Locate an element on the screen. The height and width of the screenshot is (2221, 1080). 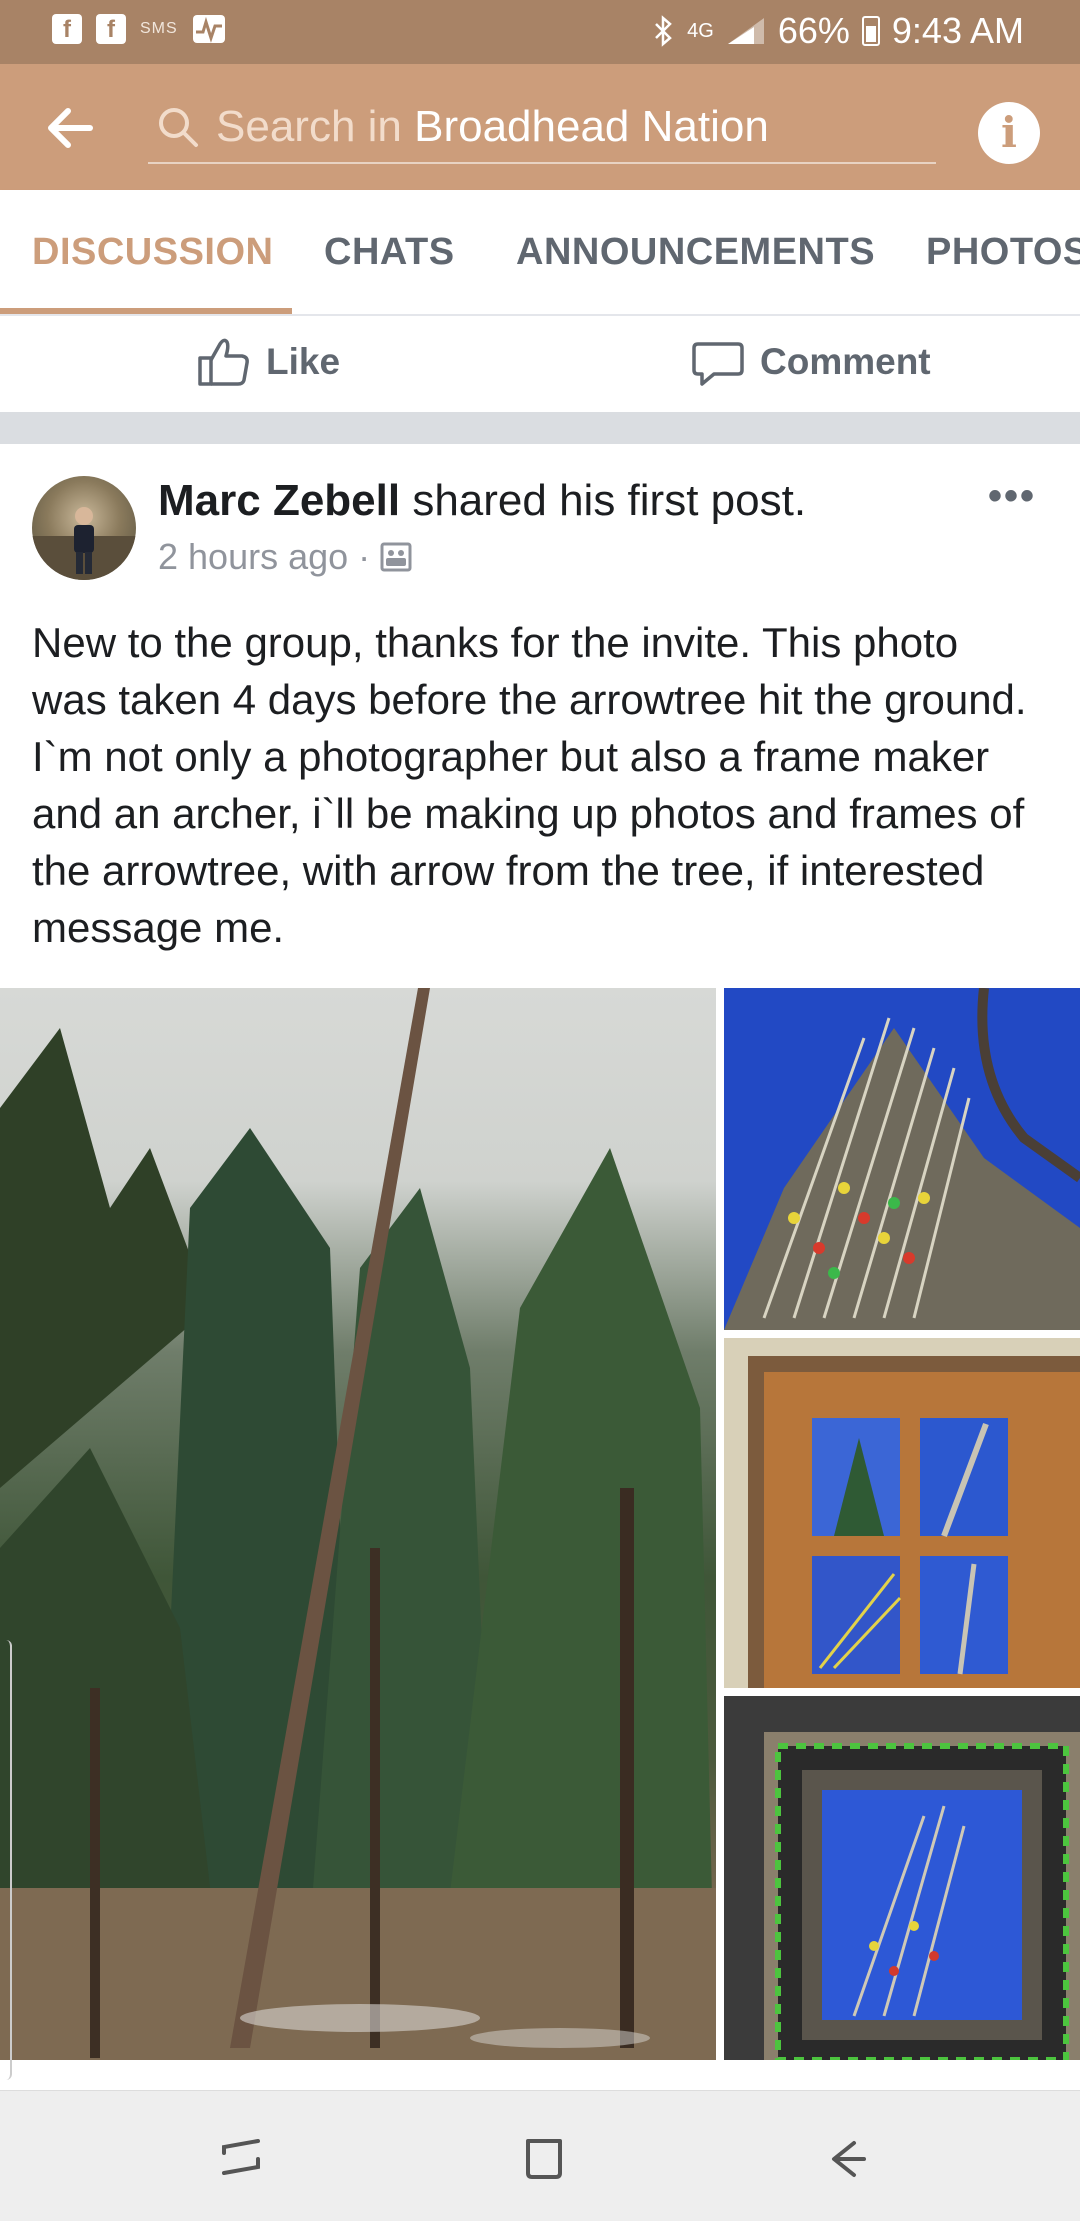
frame-collage-photo is located at coordinates (902, 1513).